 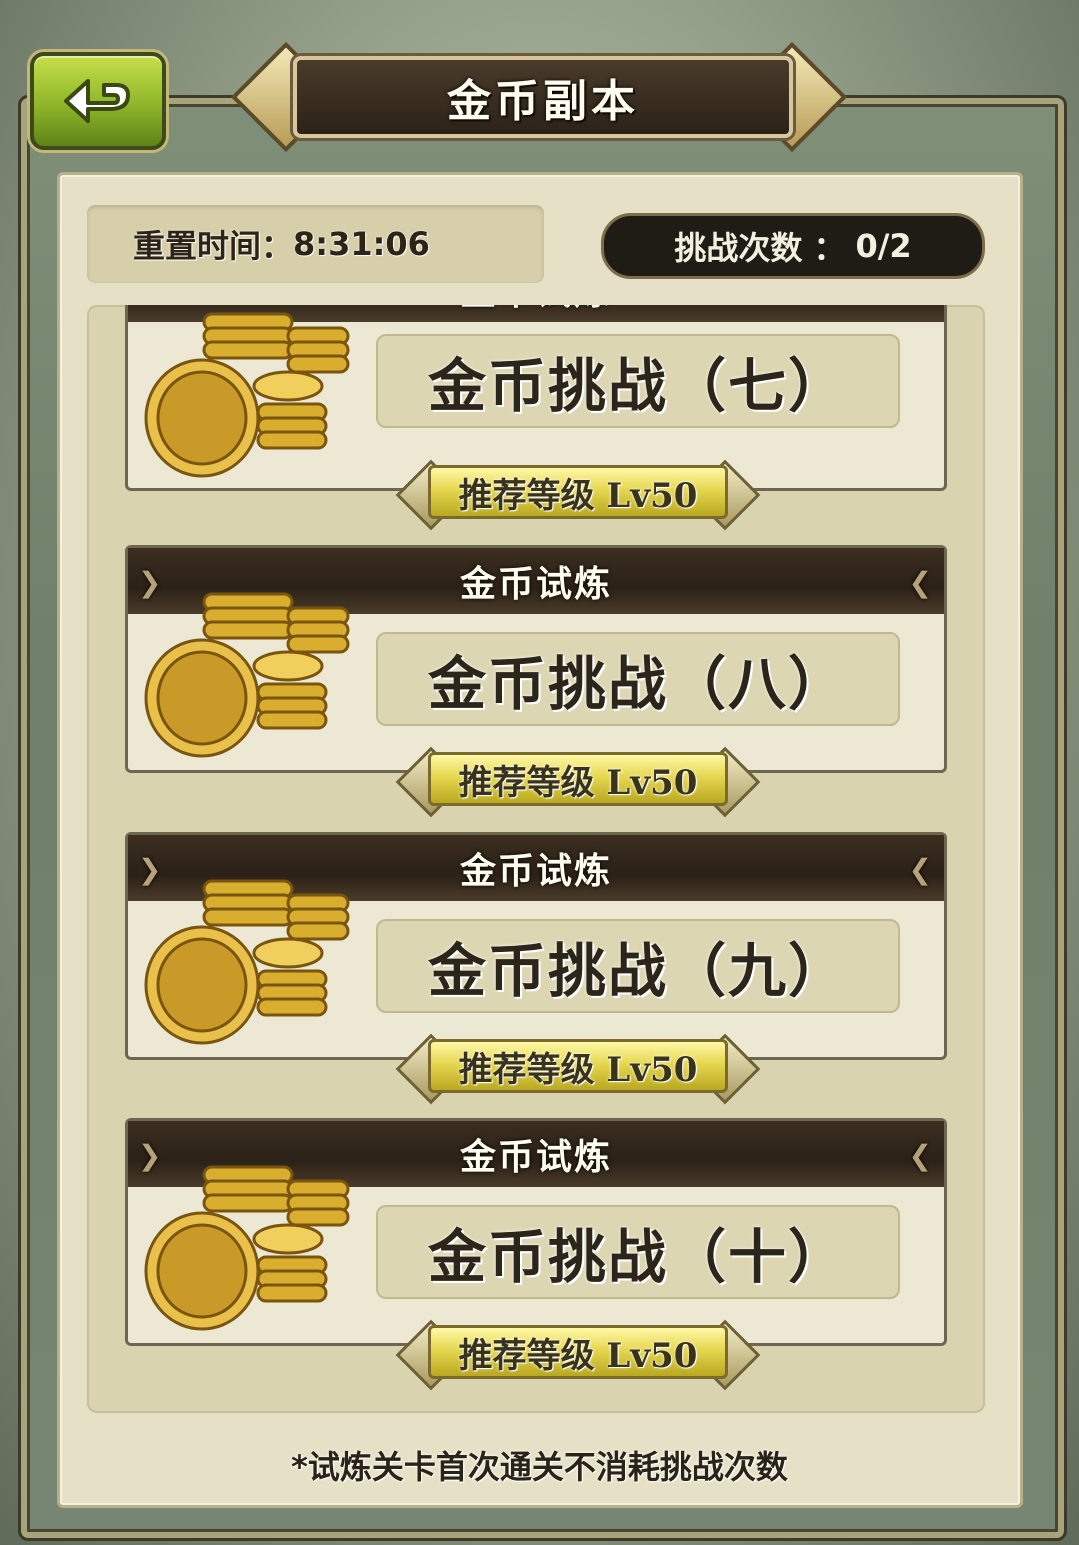 I want to click on stage-name-button: 金币挑战（七）, so click(x=638, y=381).